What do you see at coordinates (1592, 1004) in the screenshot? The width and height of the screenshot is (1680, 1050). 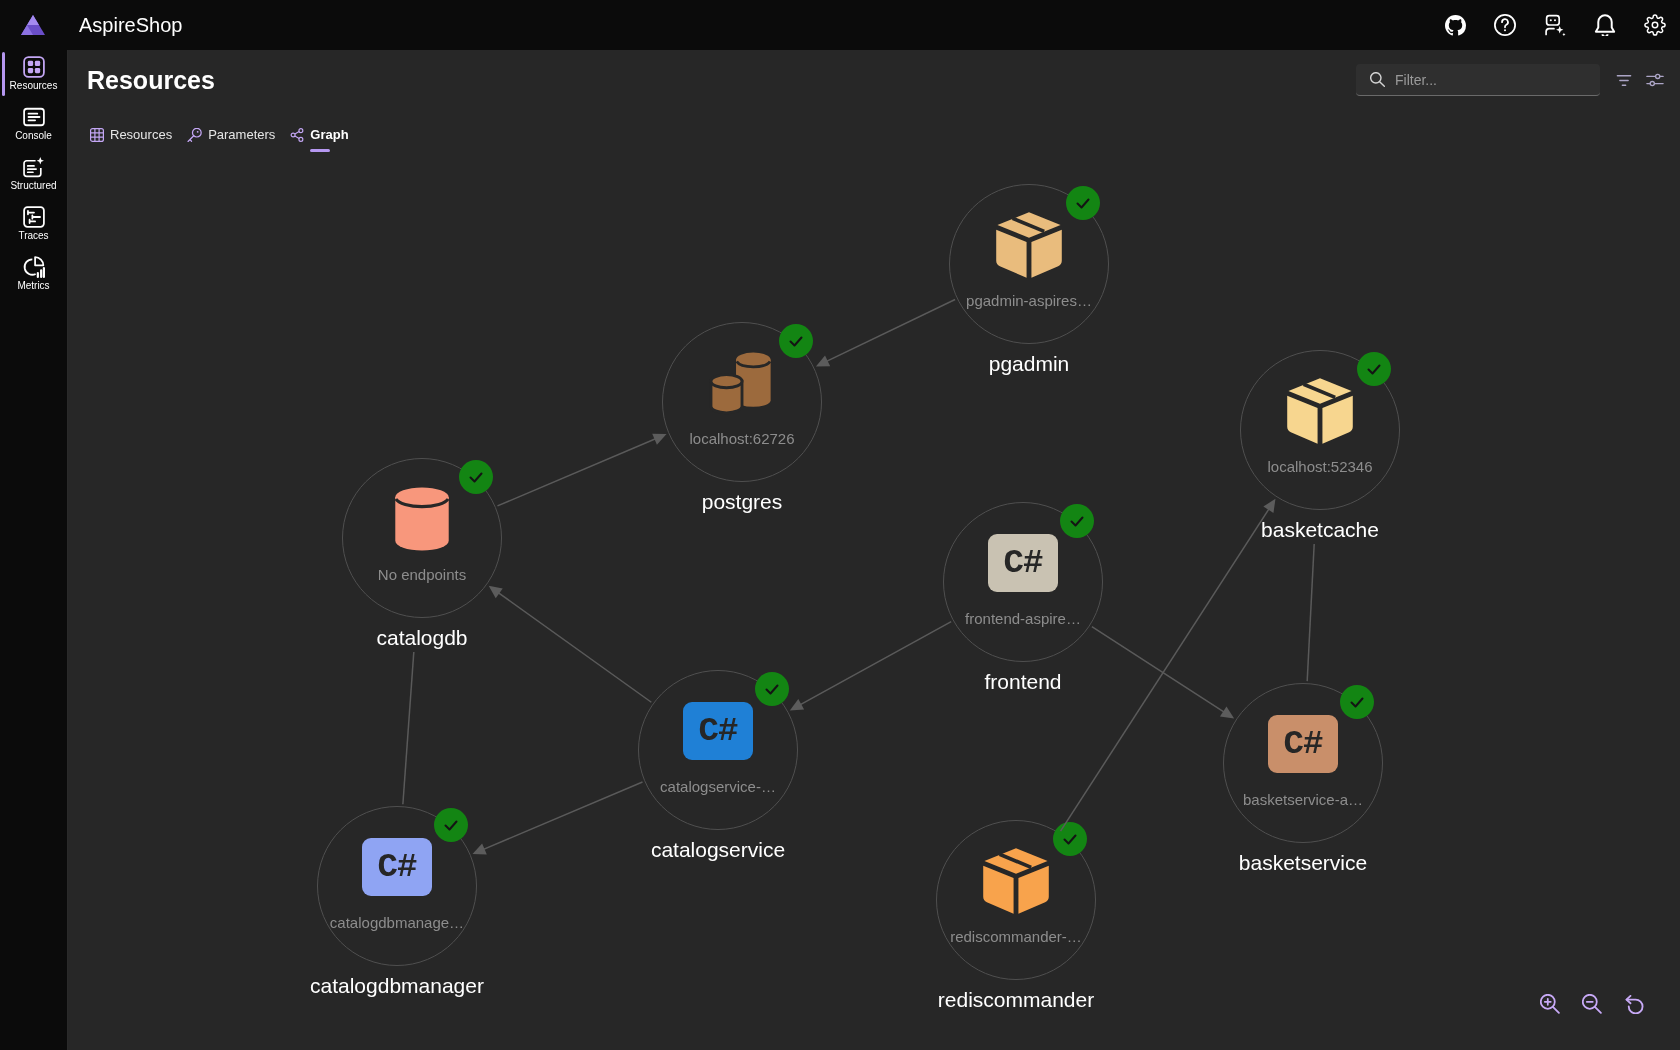 I see `zoom-out-icon` at bounding box center [1592, 1004].